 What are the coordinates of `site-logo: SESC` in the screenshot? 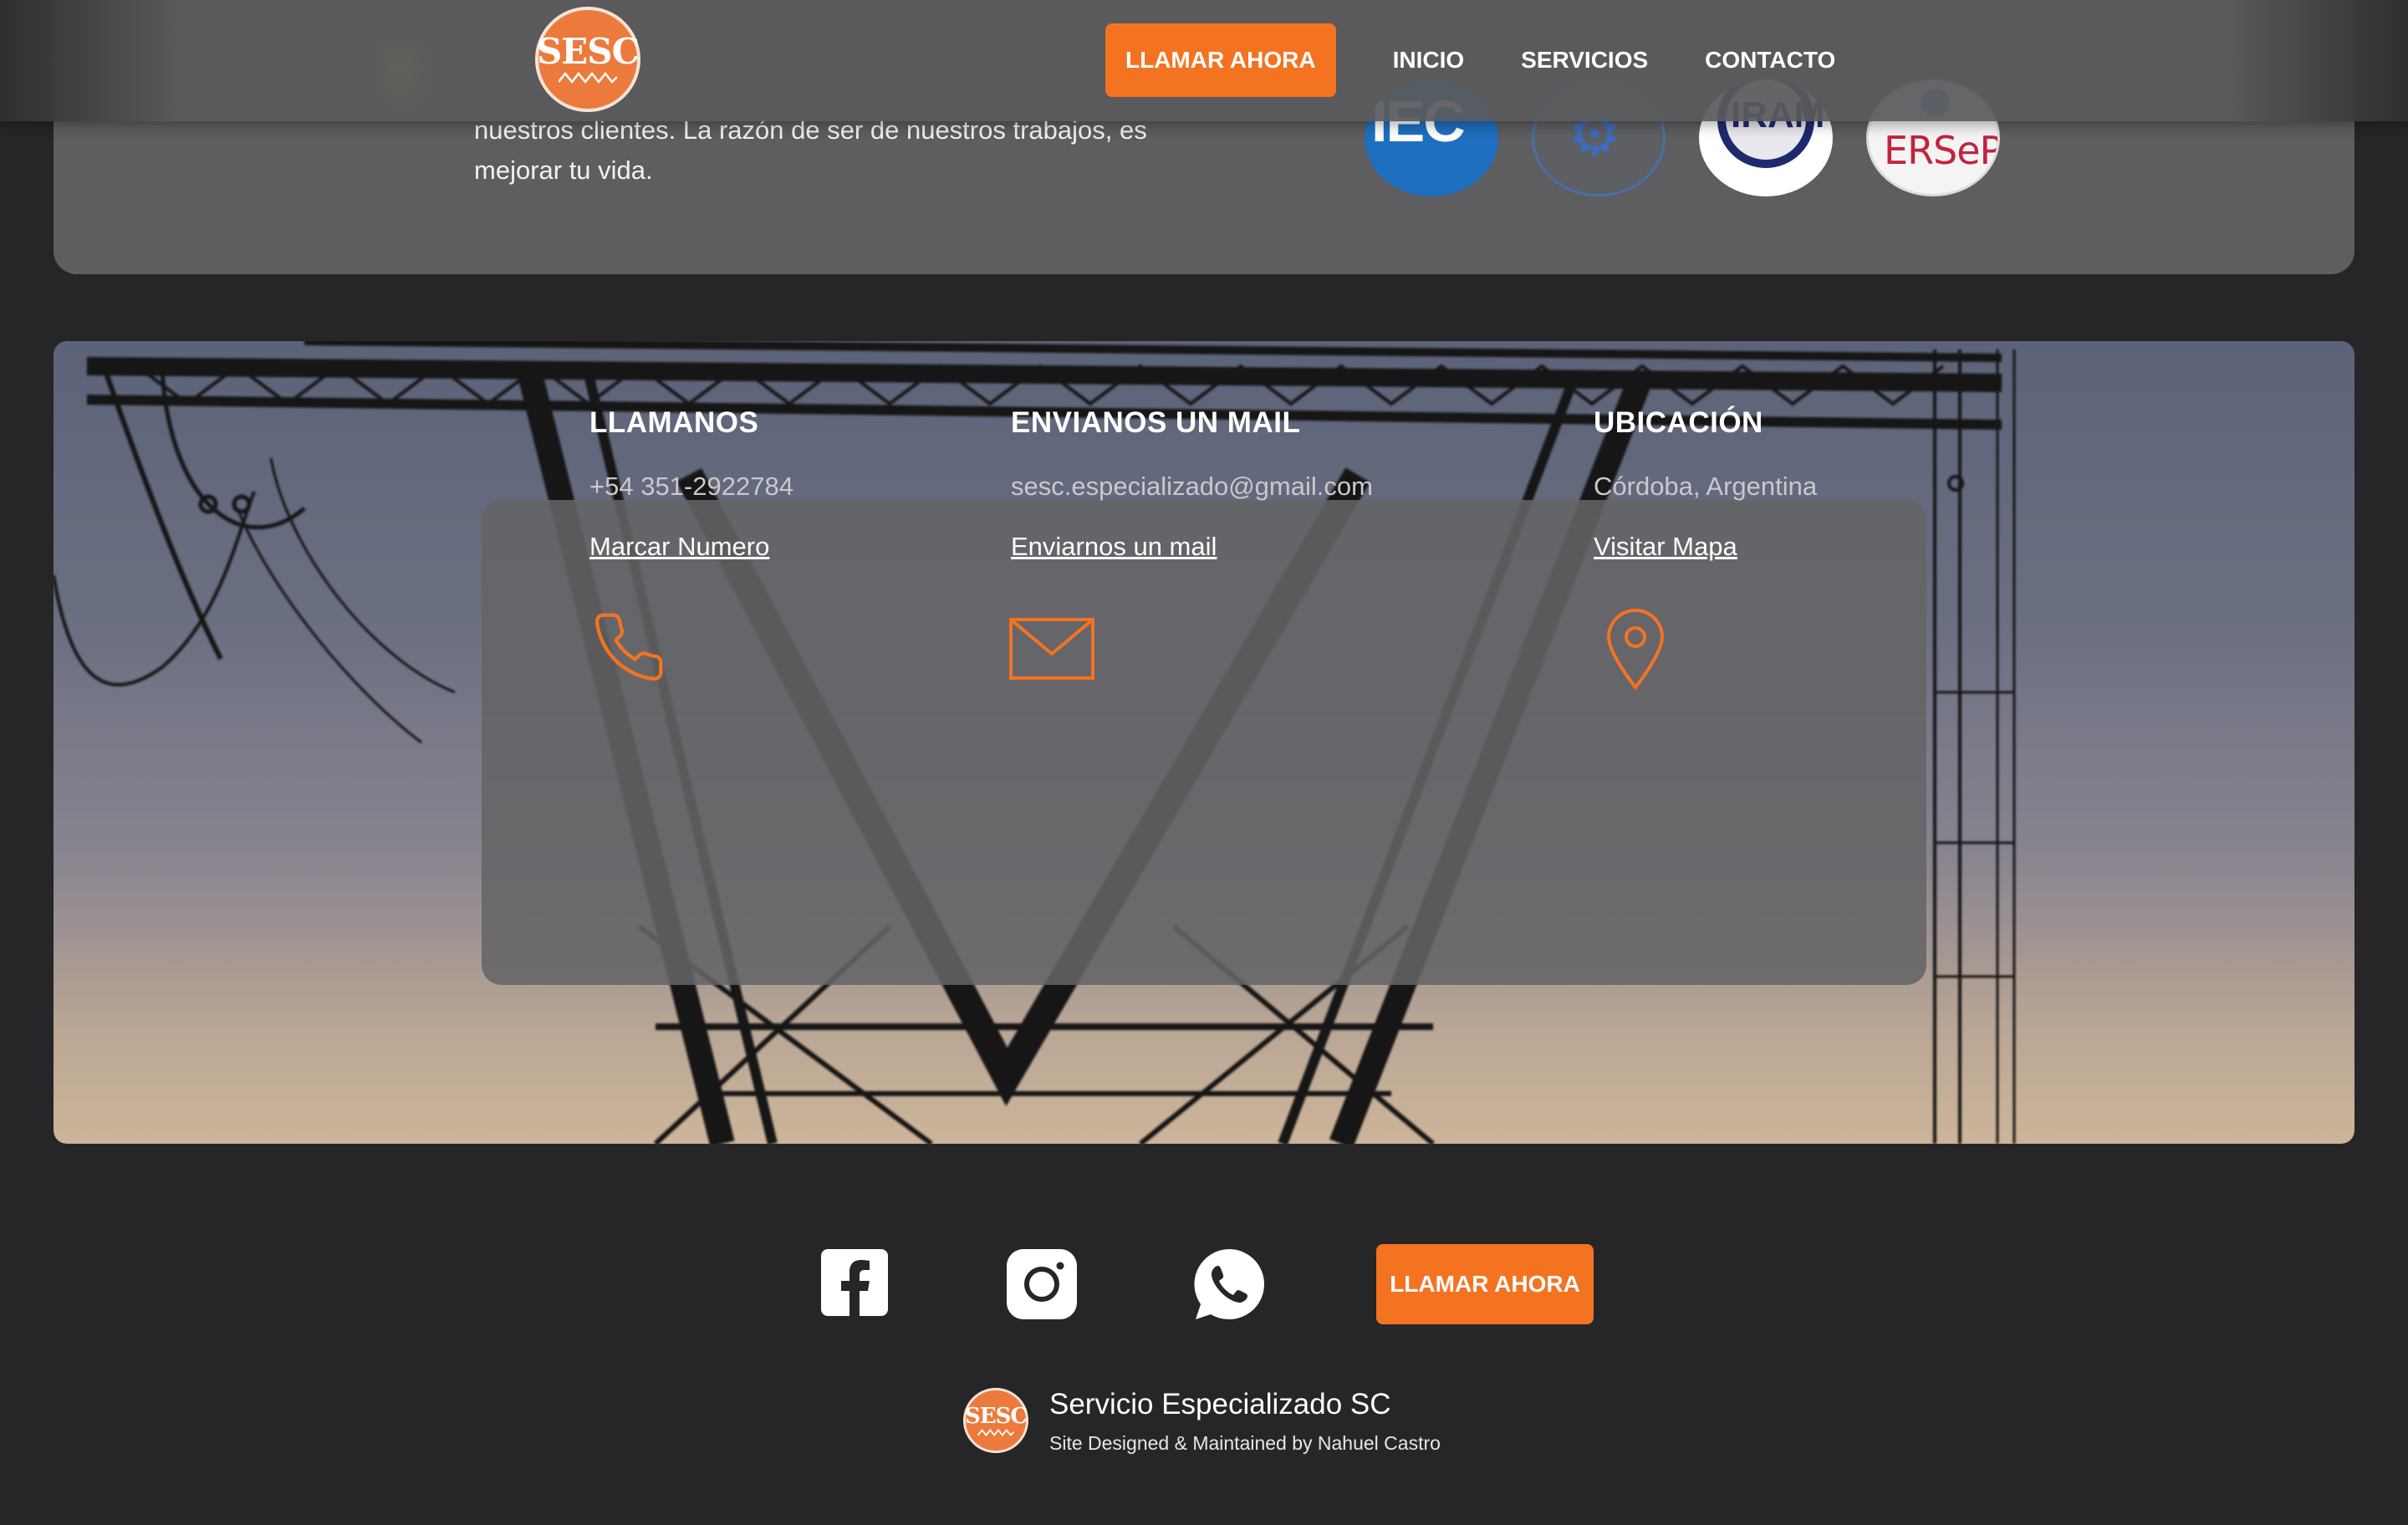 It's located at (588, 59).